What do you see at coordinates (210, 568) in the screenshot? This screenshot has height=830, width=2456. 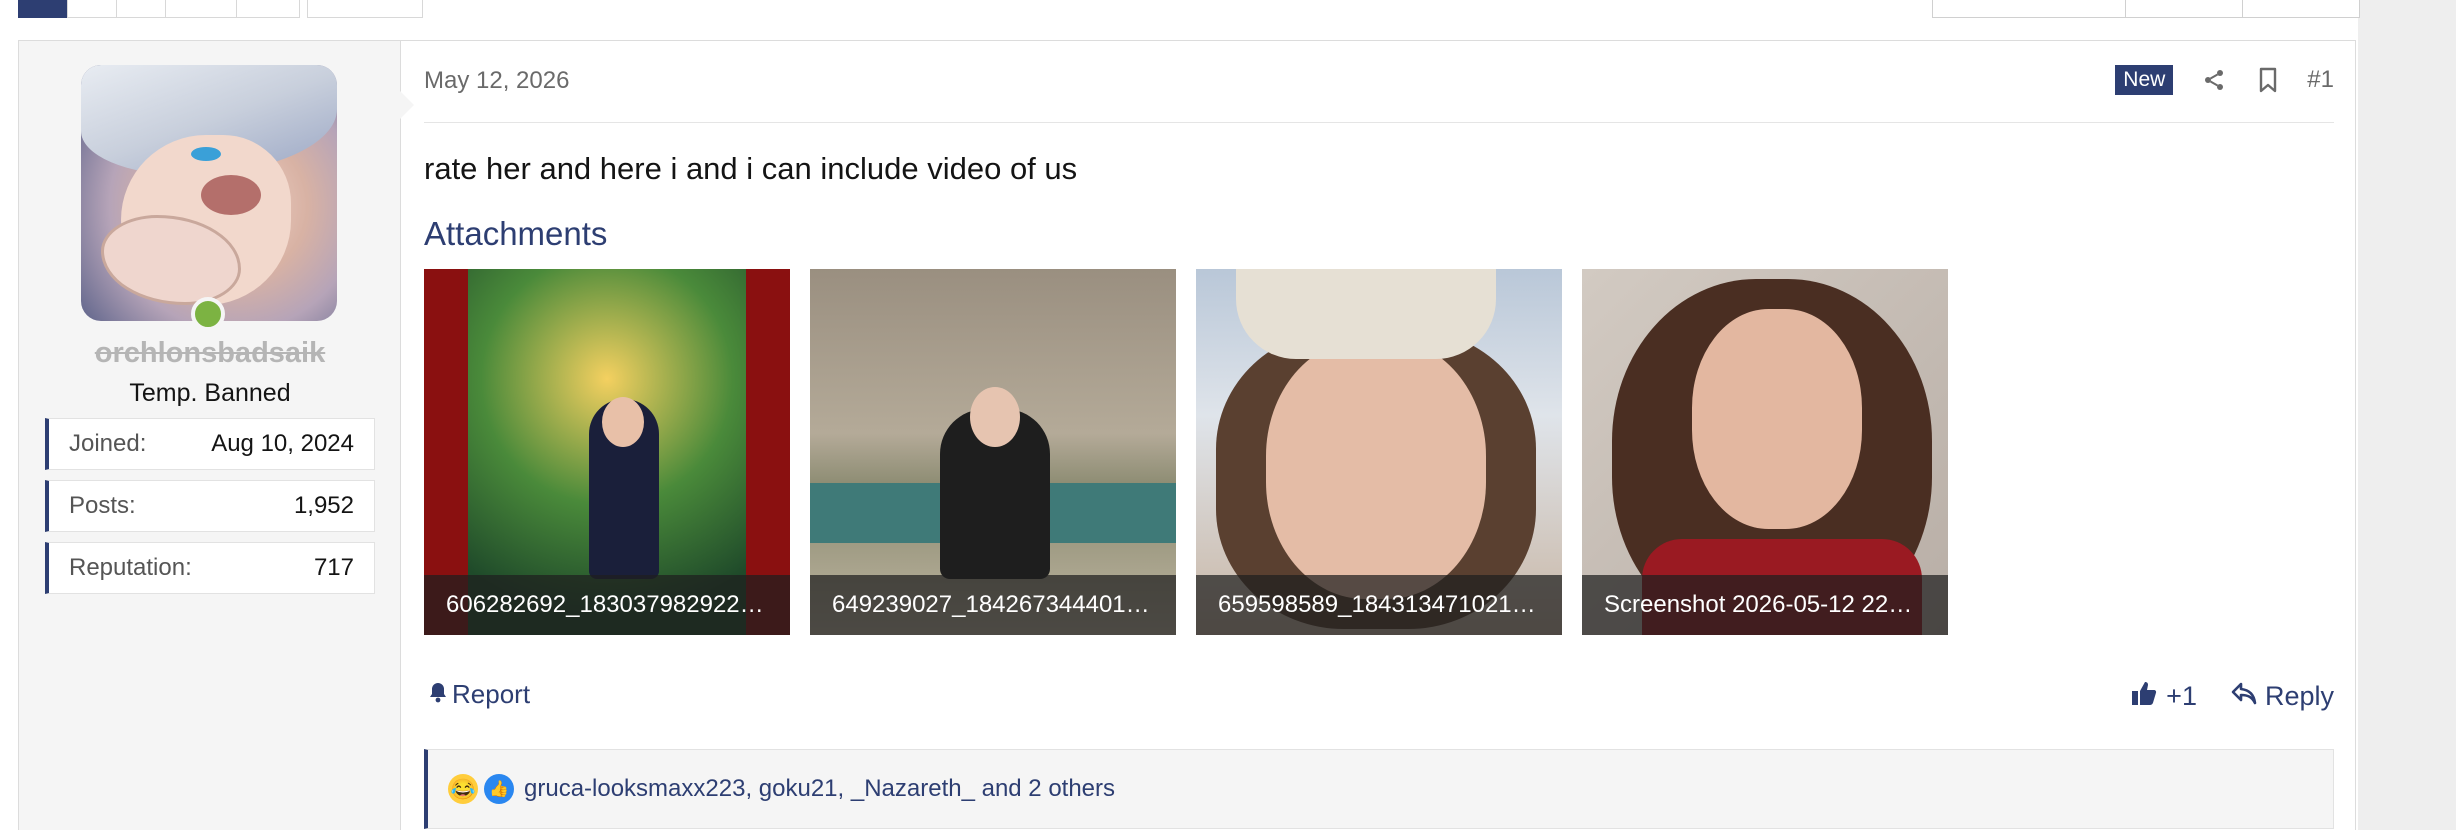 I see `stat-reputation: Reputation: 717` at bounding box center [210, 568].